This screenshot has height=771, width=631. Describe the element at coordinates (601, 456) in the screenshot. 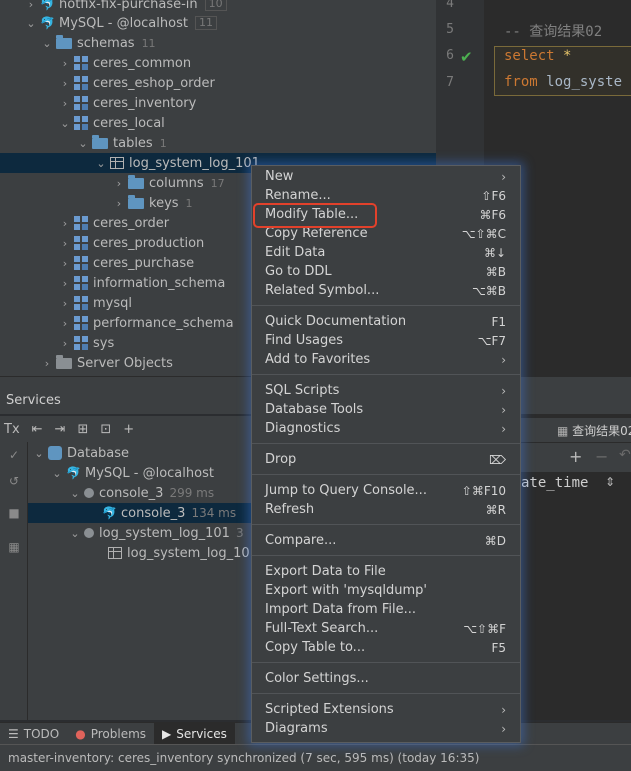

I see `remove-row-icon: −` at that location.